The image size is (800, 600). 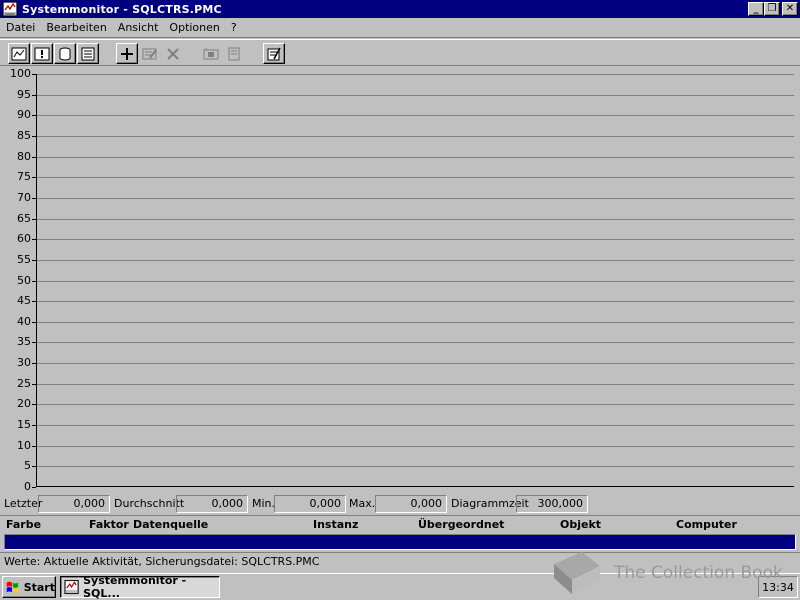 I want to click on menu-ansicht: Ansicht, so click(x=138, y=27).